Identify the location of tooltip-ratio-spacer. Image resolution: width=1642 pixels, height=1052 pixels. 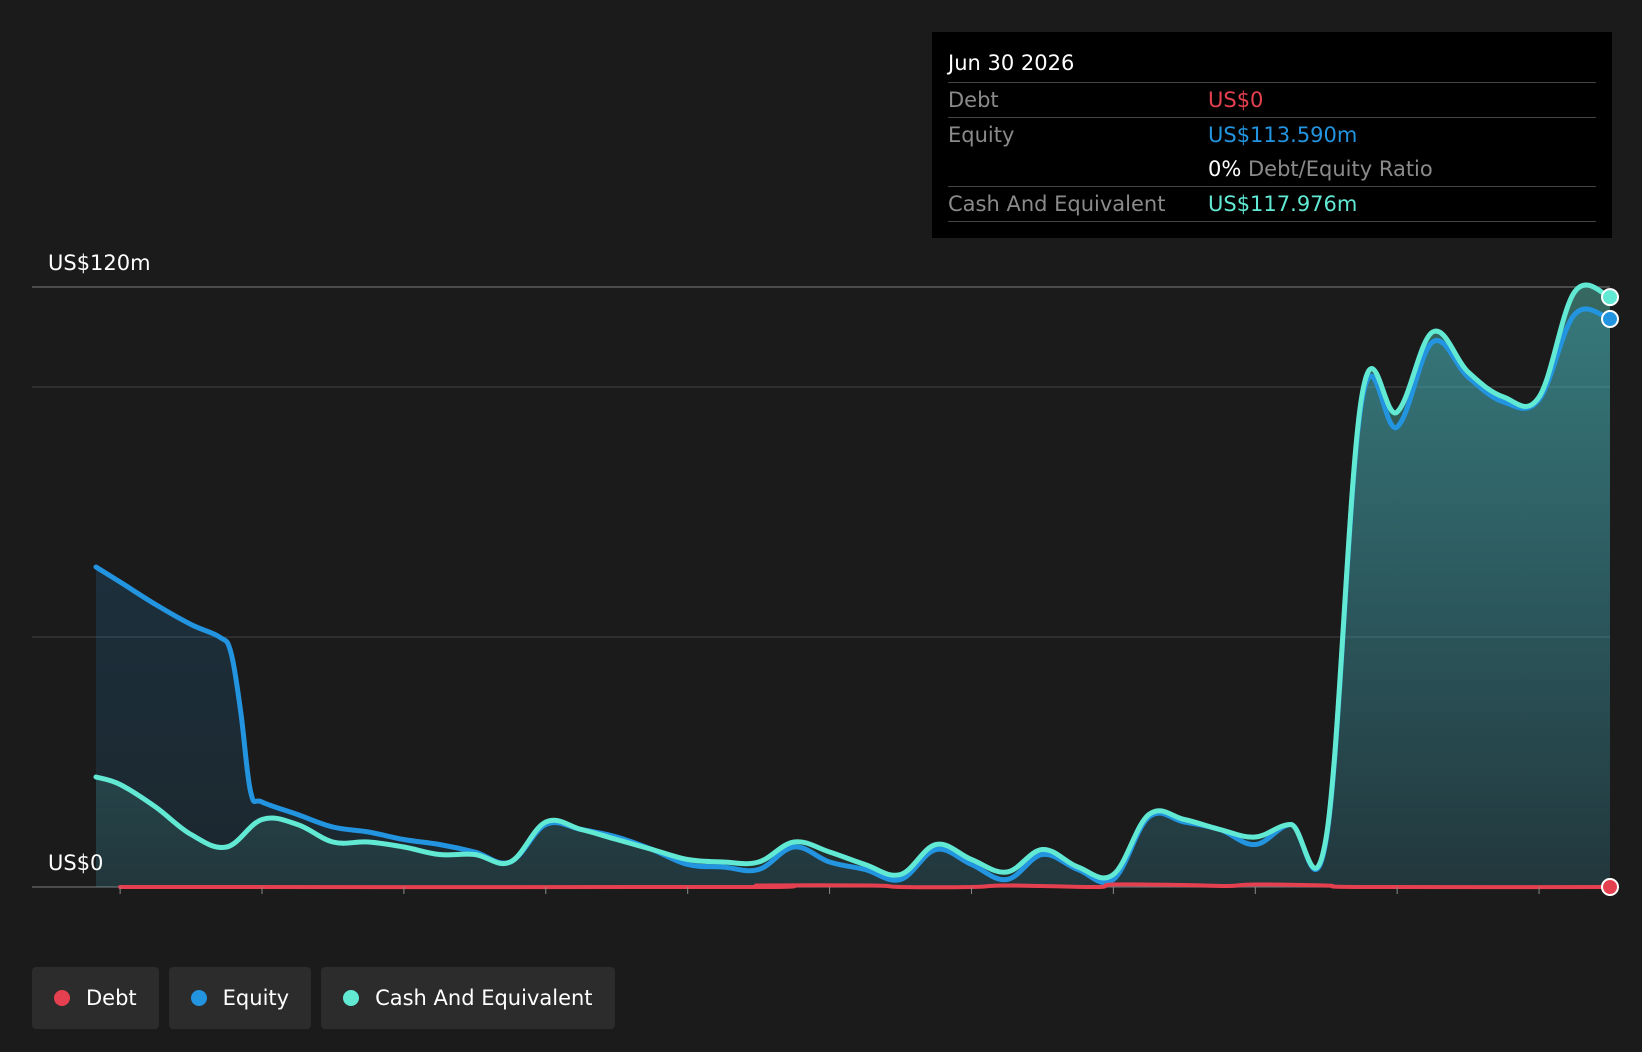
(1078, 169).